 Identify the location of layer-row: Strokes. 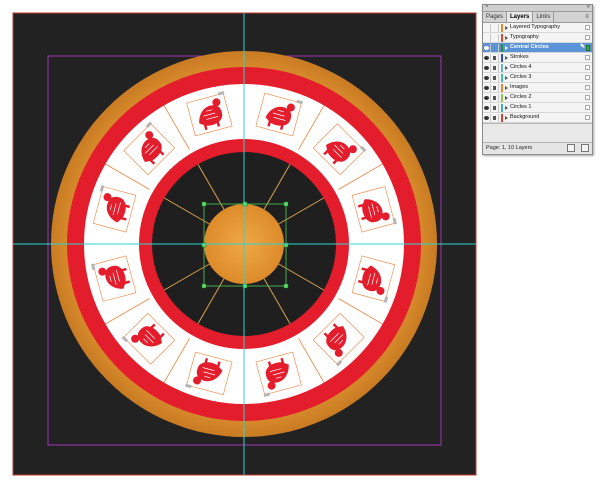
(537, 58).